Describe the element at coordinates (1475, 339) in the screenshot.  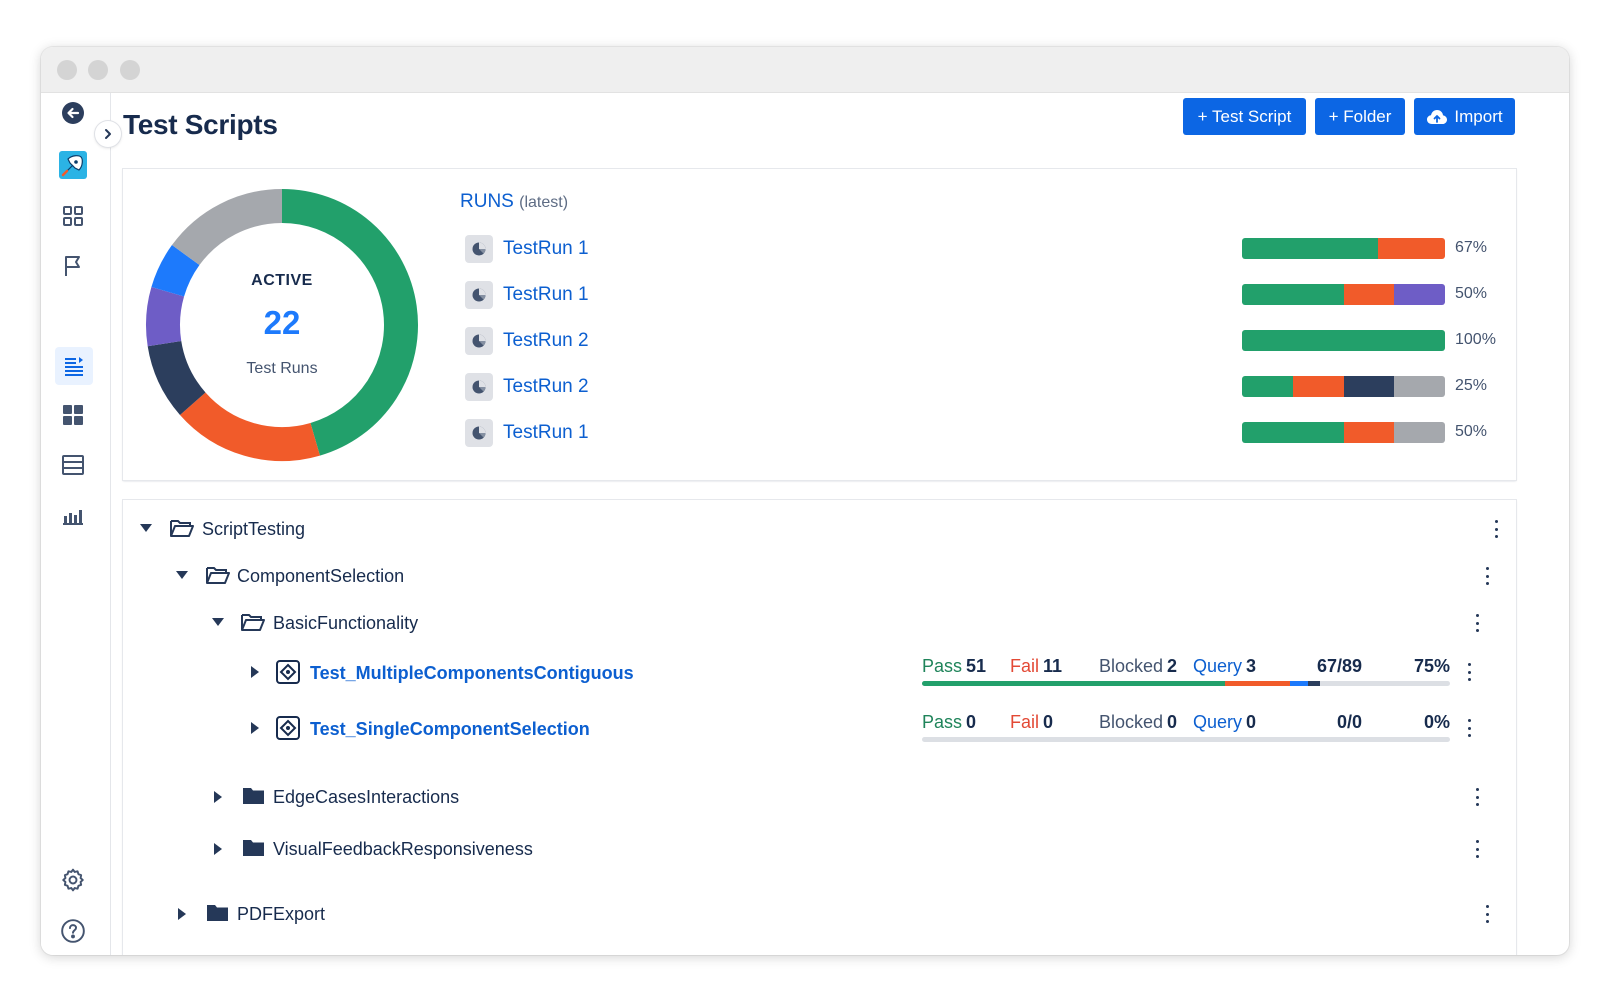
I see `run-percentage: 100%` at that location.